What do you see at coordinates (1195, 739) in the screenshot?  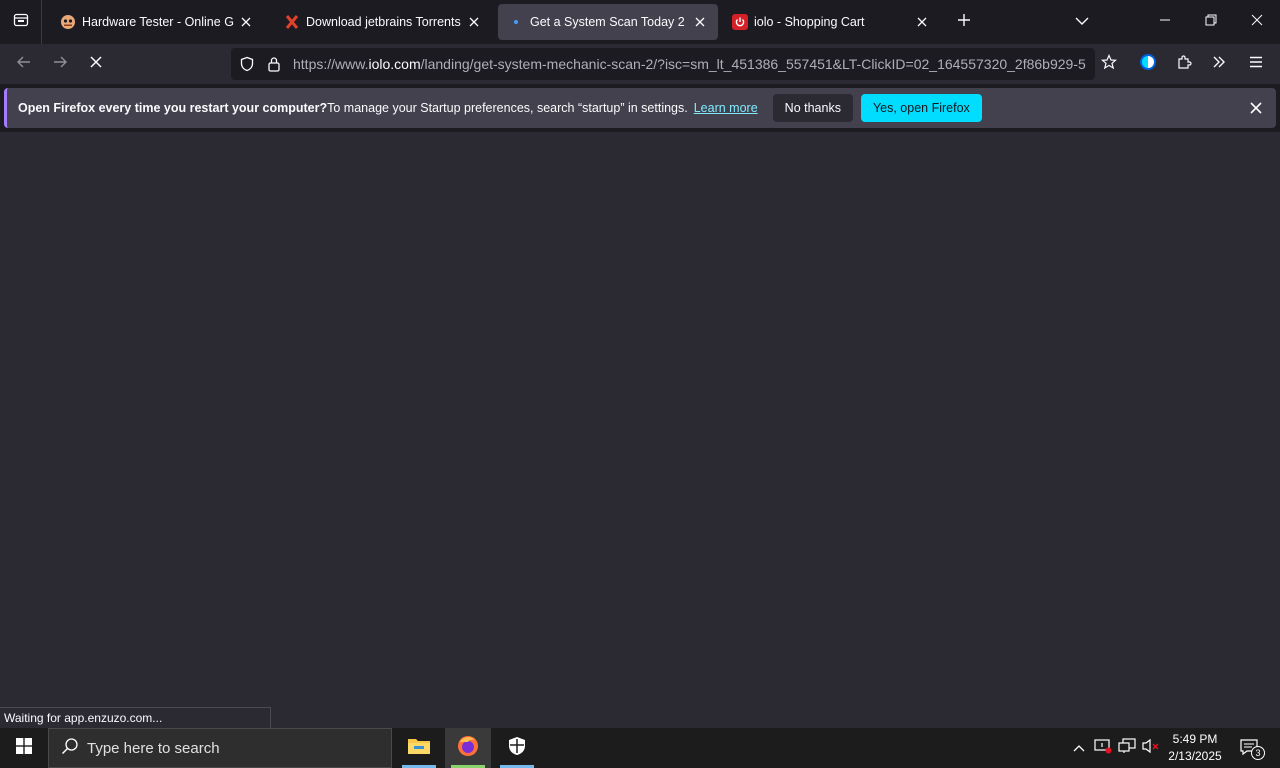 I see `clock-time: 5:49 PM` at bounding box center [1195, 739].